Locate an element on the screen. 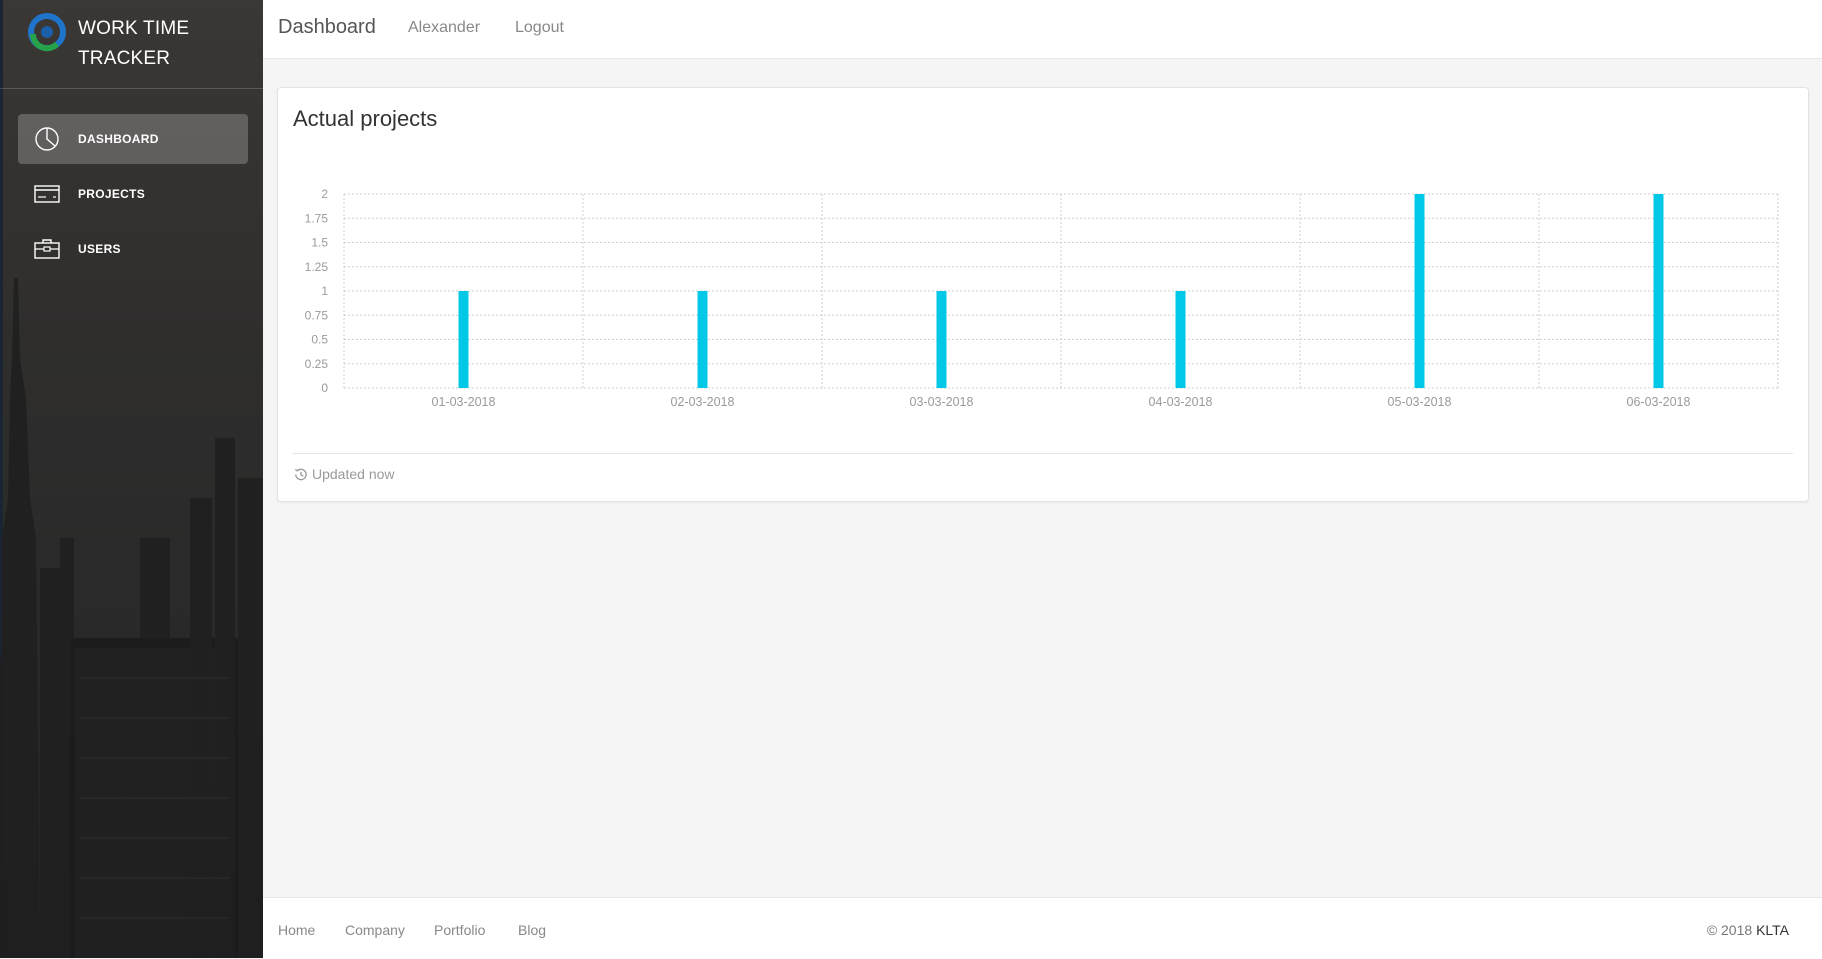 The width and height of the screenshot is (1822, 959). y-tick-label: 0 is located at coordinates (324, 388).